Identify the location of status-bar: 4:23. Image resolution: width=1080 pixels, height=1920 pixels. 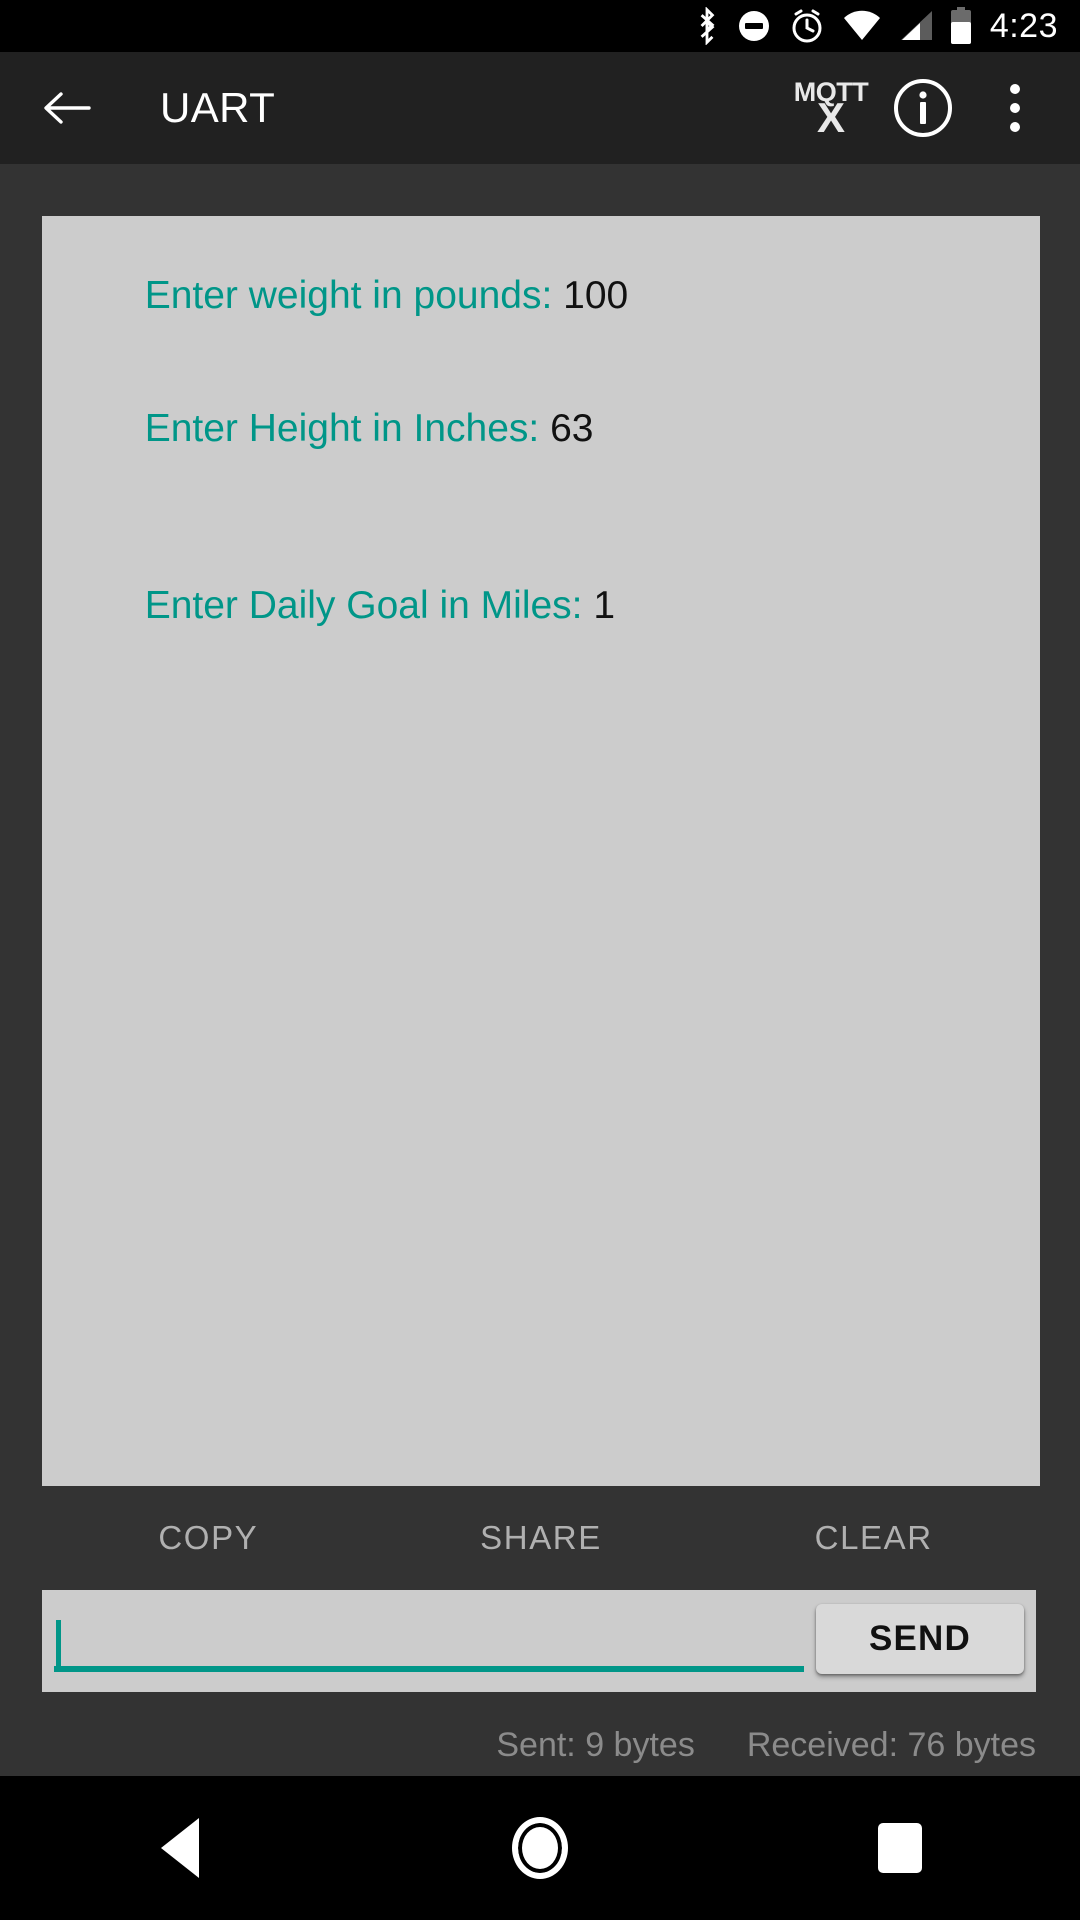
(540, 26).